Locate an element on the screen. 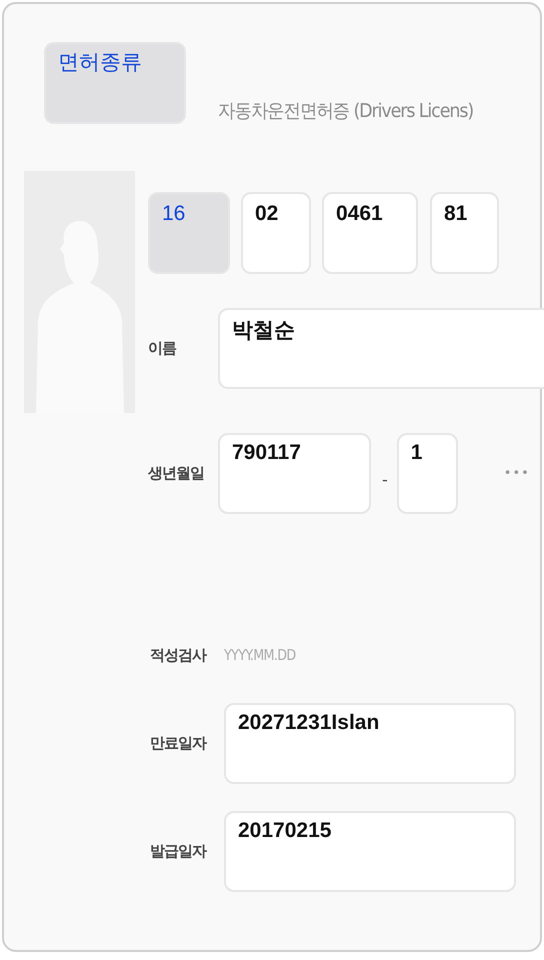 The image size is (544, 960). name-field: 박철순 is located at coordinates (381, 348).